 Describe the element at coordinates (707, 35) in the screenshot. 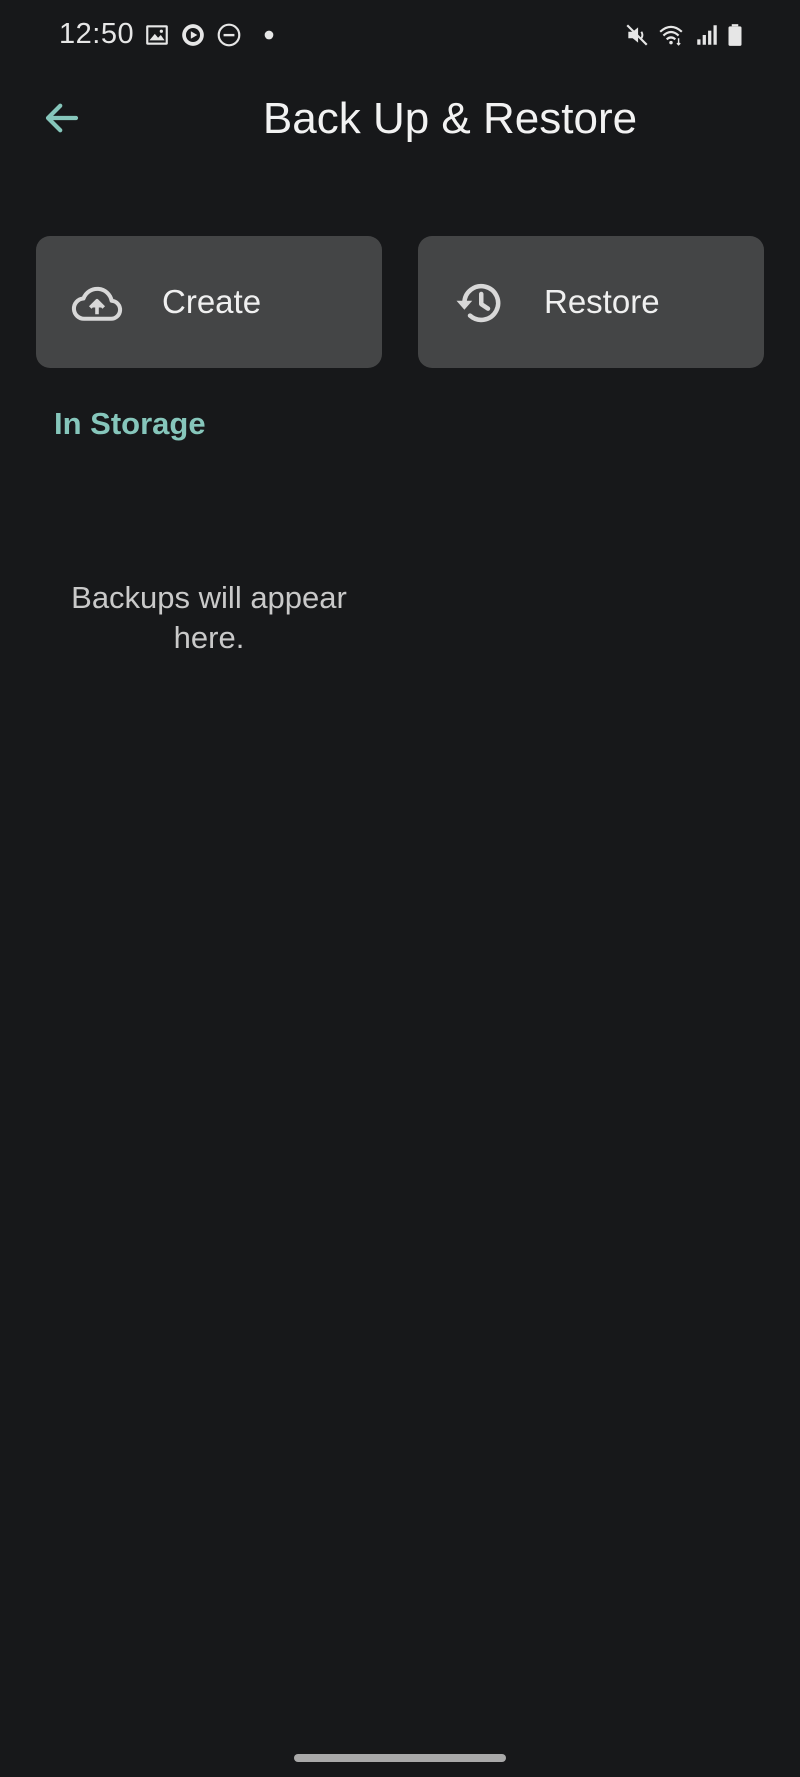

I see `signal-icon` at that location.